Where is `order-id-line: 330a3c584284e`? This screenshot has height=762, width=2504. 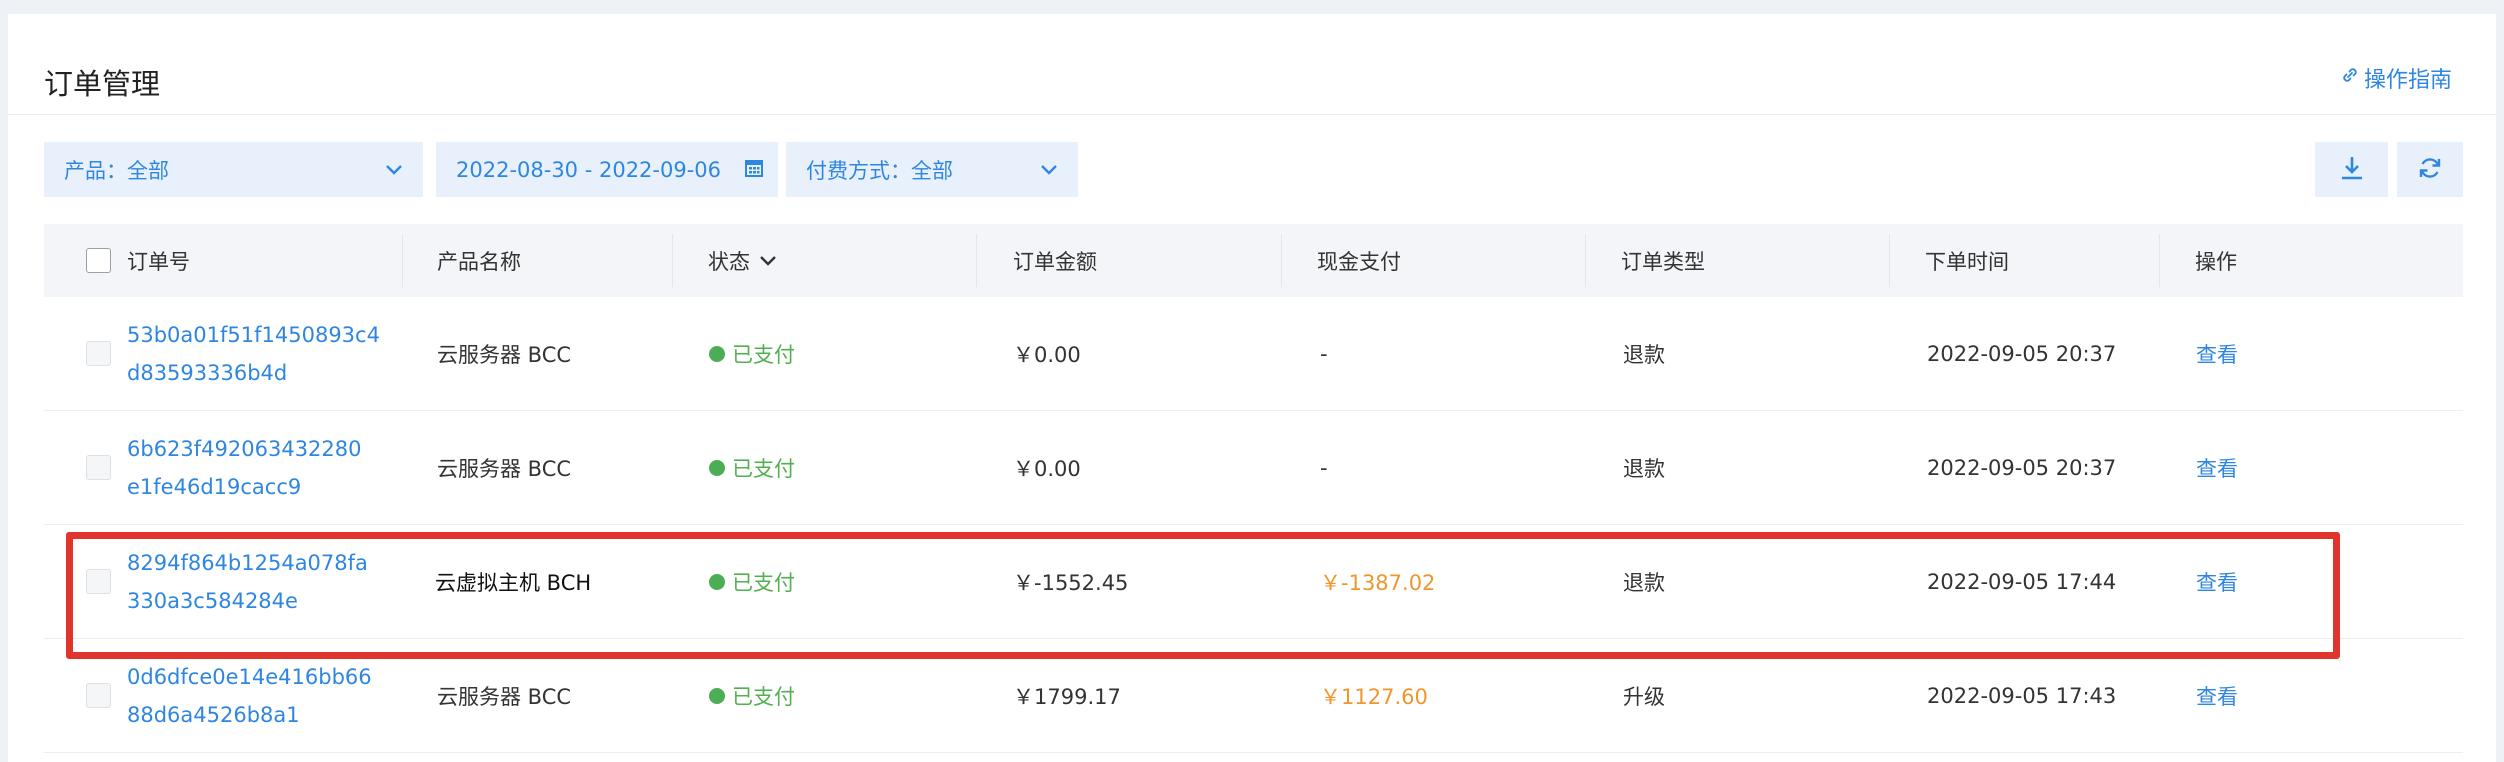
order-id-line: 330a3c584284e is located at coordinates (212, 601).